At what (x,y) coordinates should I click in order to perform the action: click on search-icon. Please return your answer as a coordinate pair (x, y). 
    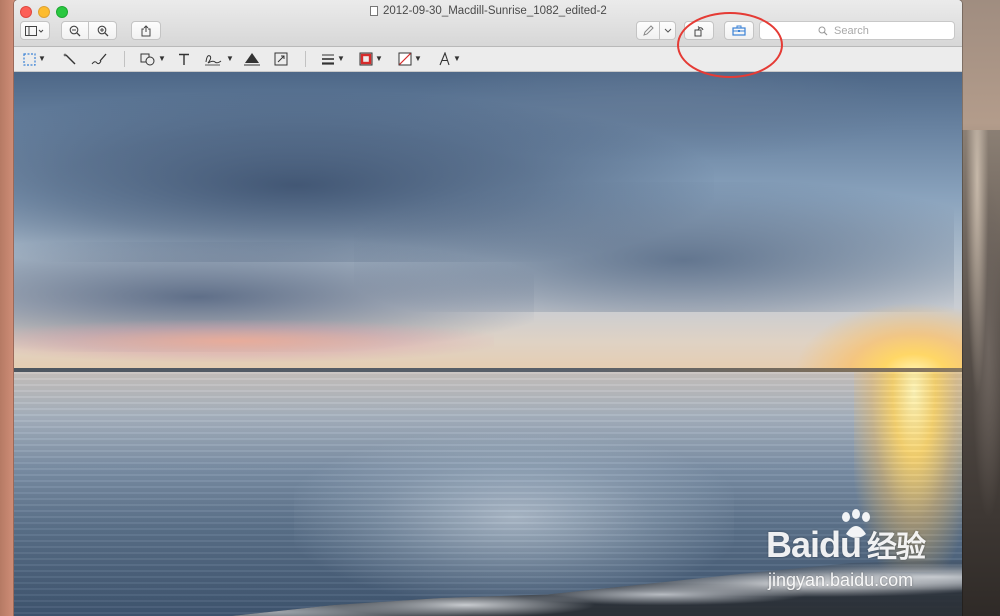
    Looking at the image, I should click on (823, 30).